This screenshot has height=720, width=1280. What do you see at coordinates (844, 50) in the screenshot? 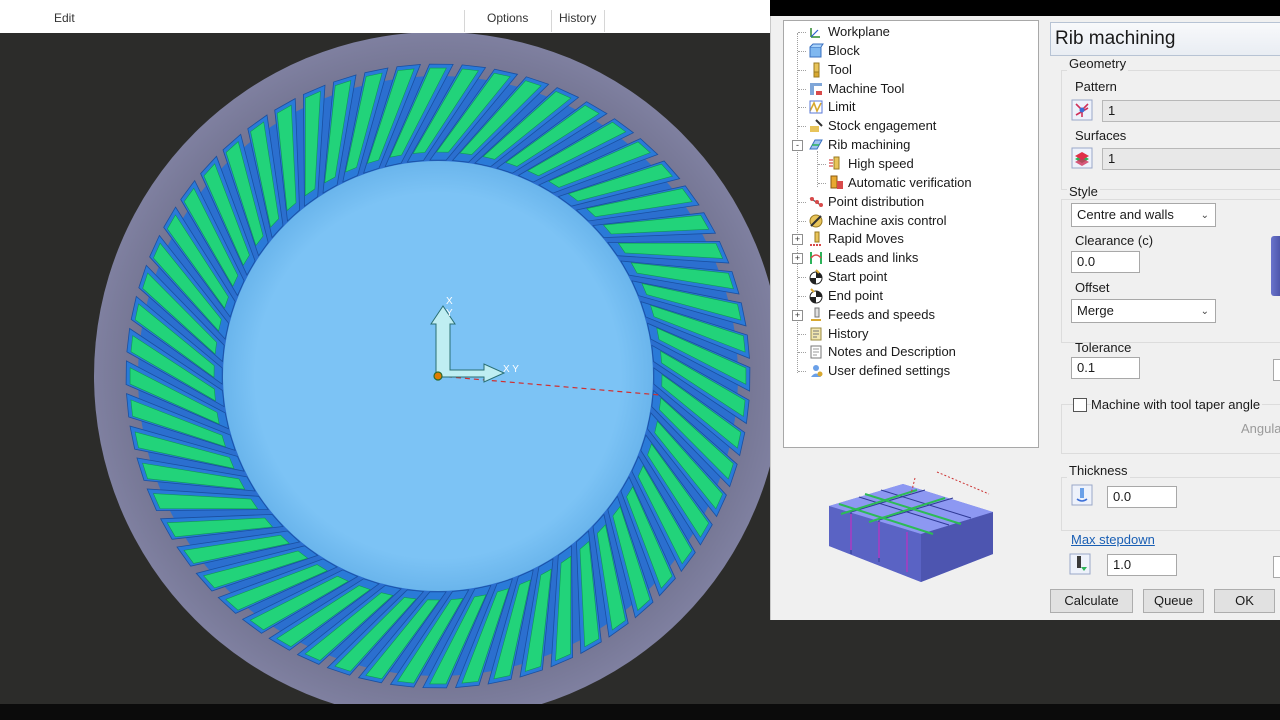
I see `tree-item-label: Block` at bounding box center [844, 50].